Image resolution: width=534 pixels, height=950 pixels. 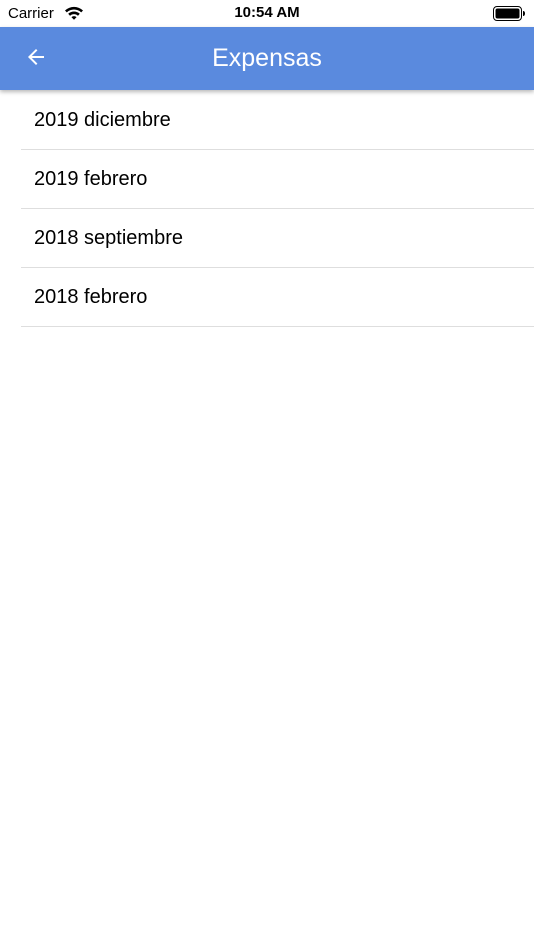 I want to click on list-item-label: 2019 febrero, so click(x=91, y=178).